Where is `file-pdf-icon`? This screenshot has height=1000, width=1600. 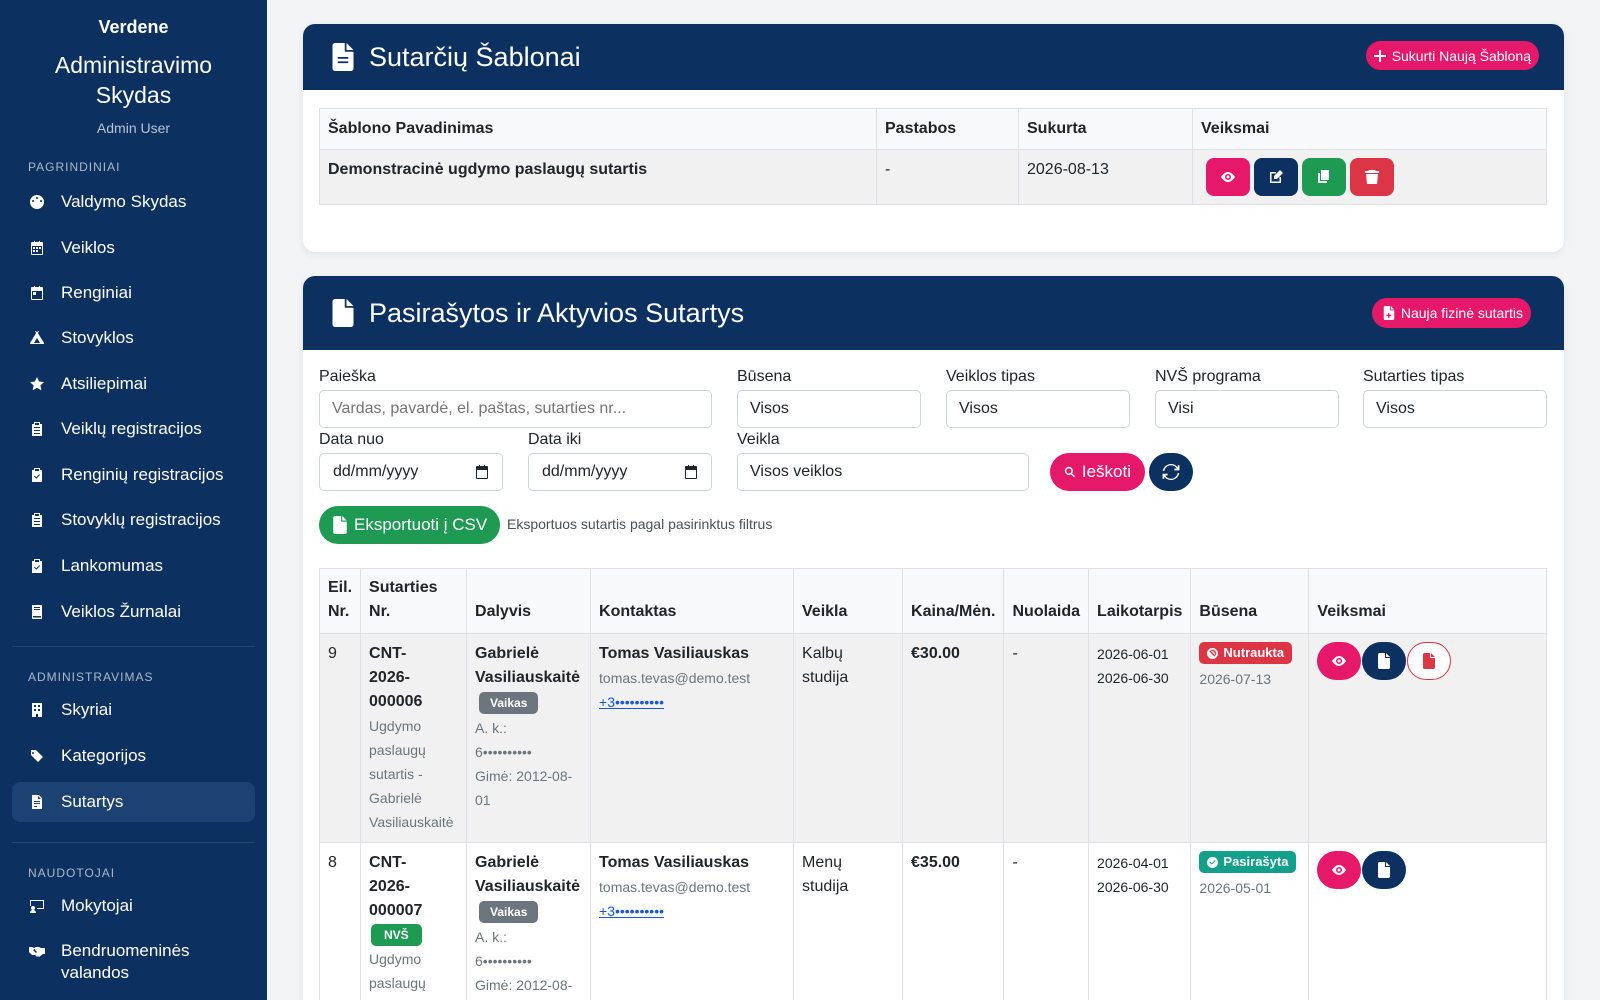
file-pdf-icon is located at coordinates (1429, 661).